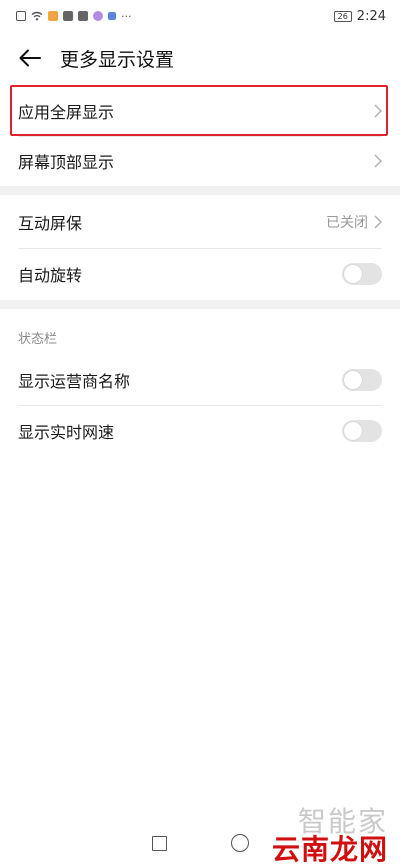 This screenshot has width=400, height=866. I want to click on highlight-box, so click(199, 110).